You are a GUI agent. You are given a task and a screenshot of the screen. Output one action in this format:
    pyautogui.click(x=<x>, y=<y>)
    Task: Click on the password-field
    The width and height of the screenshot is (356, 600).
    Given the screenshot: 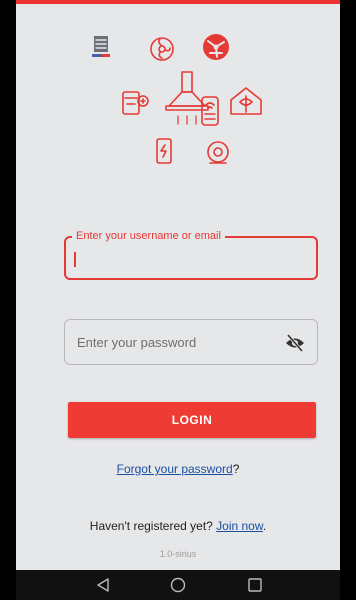 What is the action you would take?
    pyautogui.click(x=191, y=342)
    